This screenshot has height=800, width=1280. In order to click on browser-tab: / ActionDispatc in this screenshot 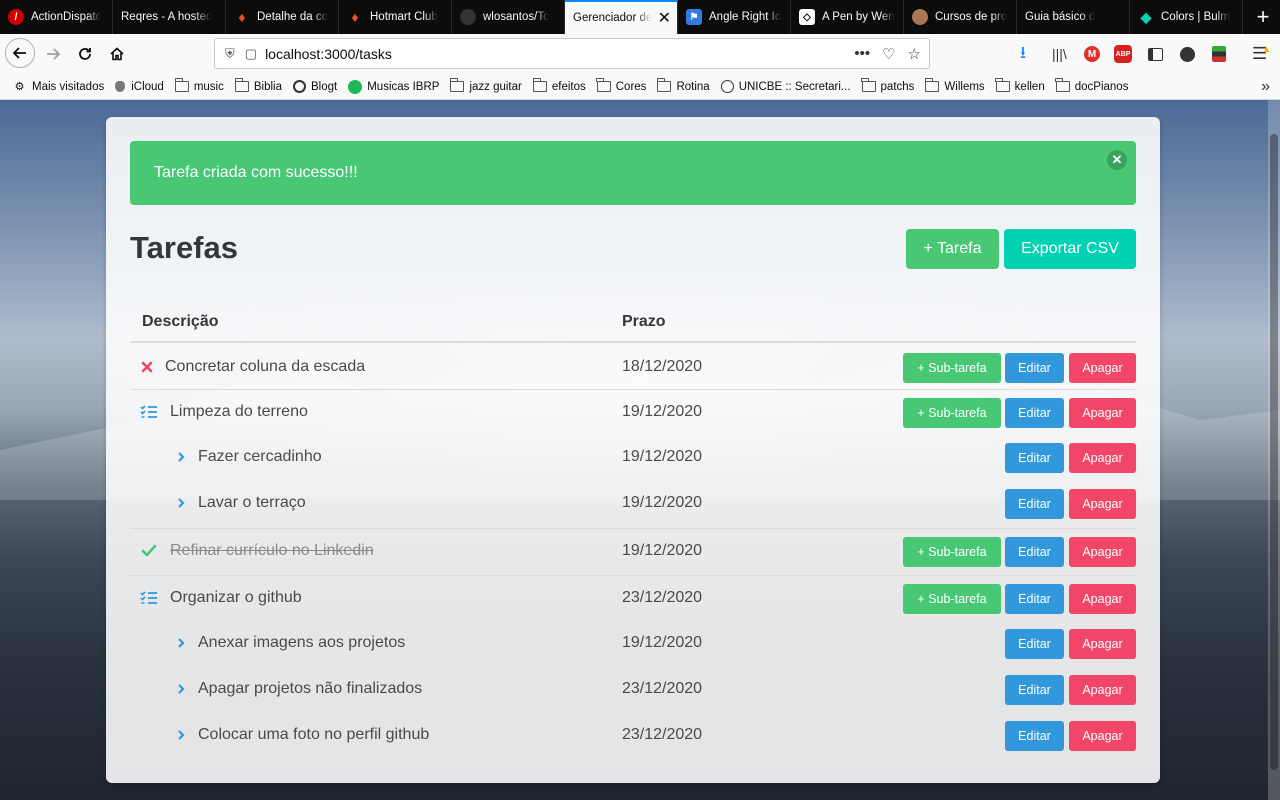, I will do `click(56, 17)`.